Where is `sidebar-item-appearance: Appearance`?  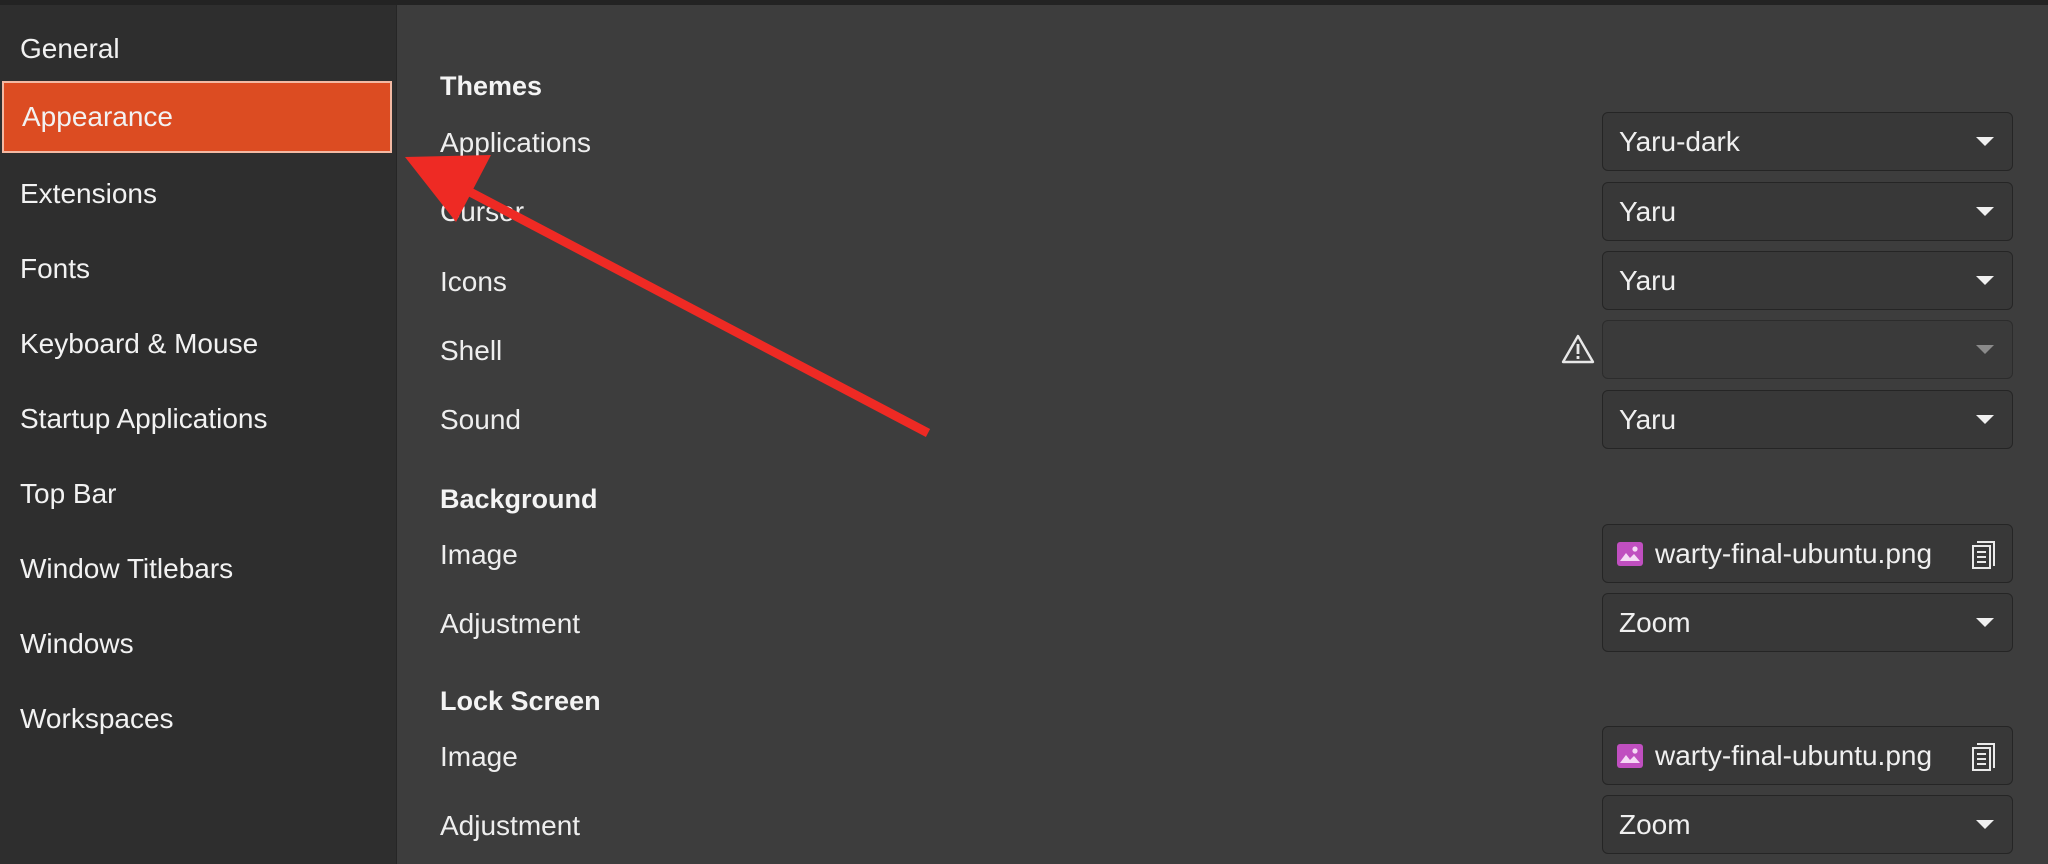 sidebar-item-appearance: Appearance is located at coordinates (197, 117).